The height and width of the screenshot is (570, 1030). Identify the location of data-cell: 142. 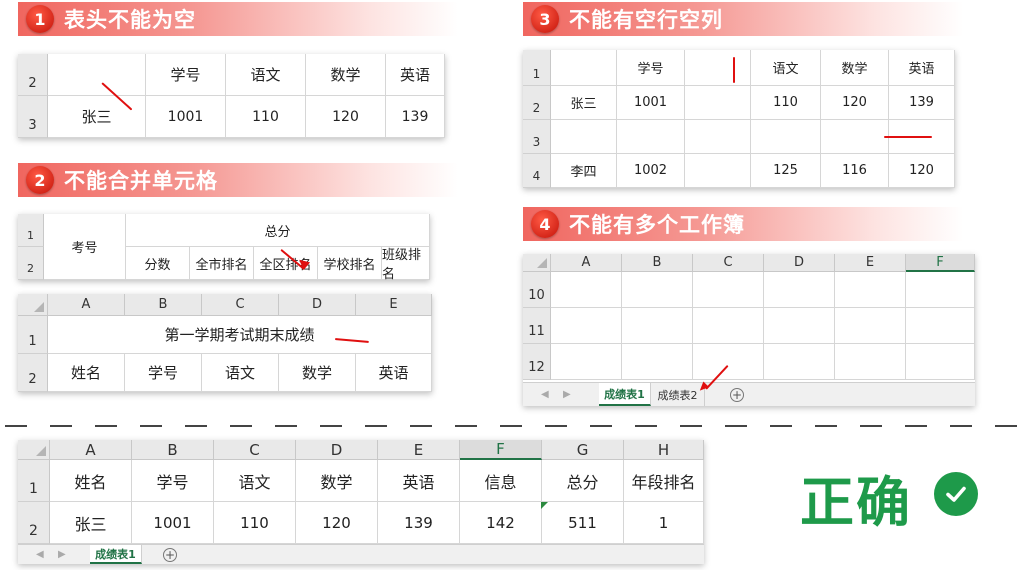
(501, 523).